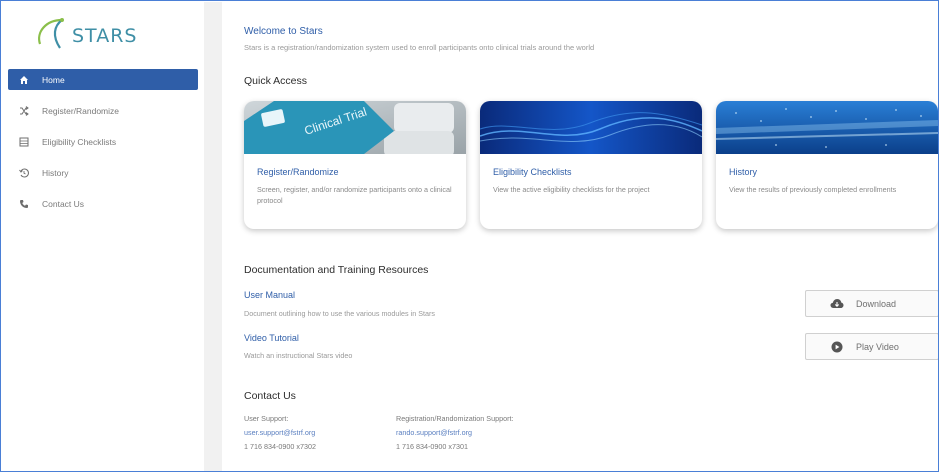 The width and height of the screenshot is (939, 472). Describe the element at coordinates (743, 172) in the screenshot. I see `card-title: History` at that location.